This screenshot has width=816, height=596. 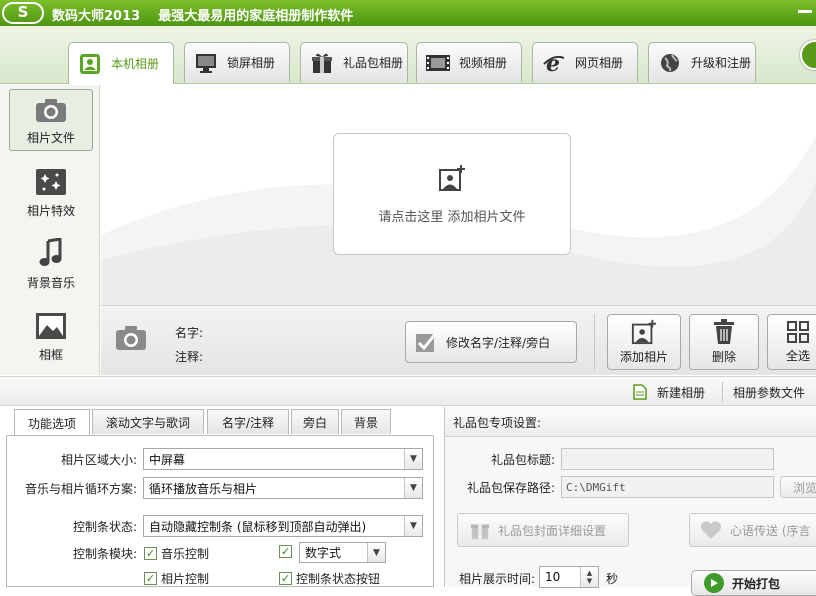 What do you see at coordinates (670, 63) in the screenshot?
I see `globe-icon` at bounding box center [670, 63].